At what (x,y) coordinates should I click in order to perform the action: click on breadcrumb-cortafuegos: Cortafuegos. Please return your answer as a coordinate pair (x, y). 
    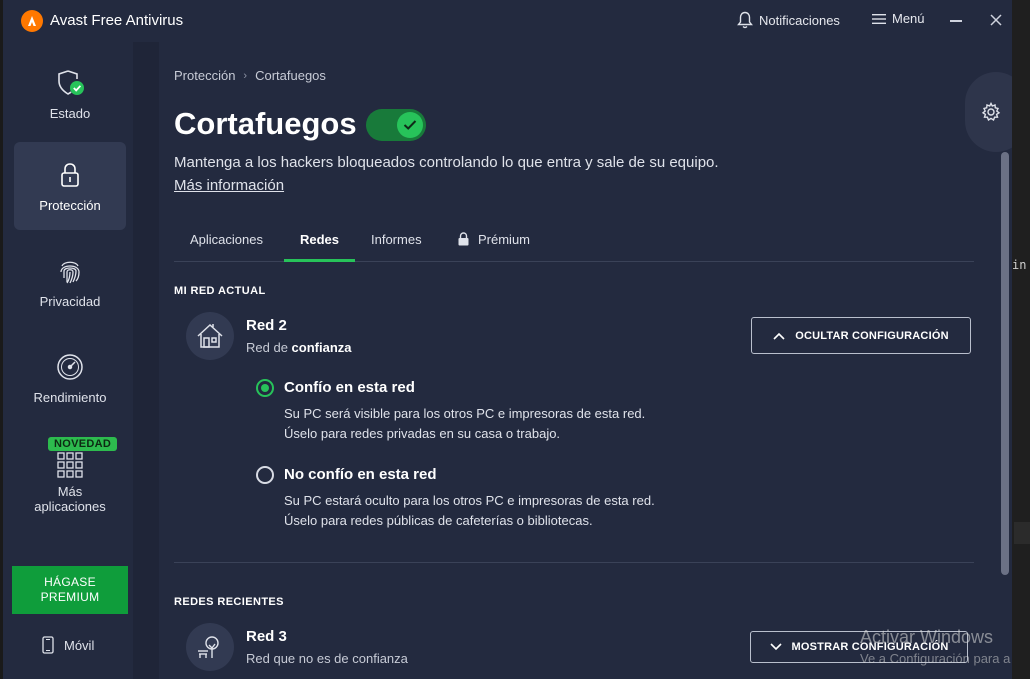
    Looking at the image, I should click on (290, 75).